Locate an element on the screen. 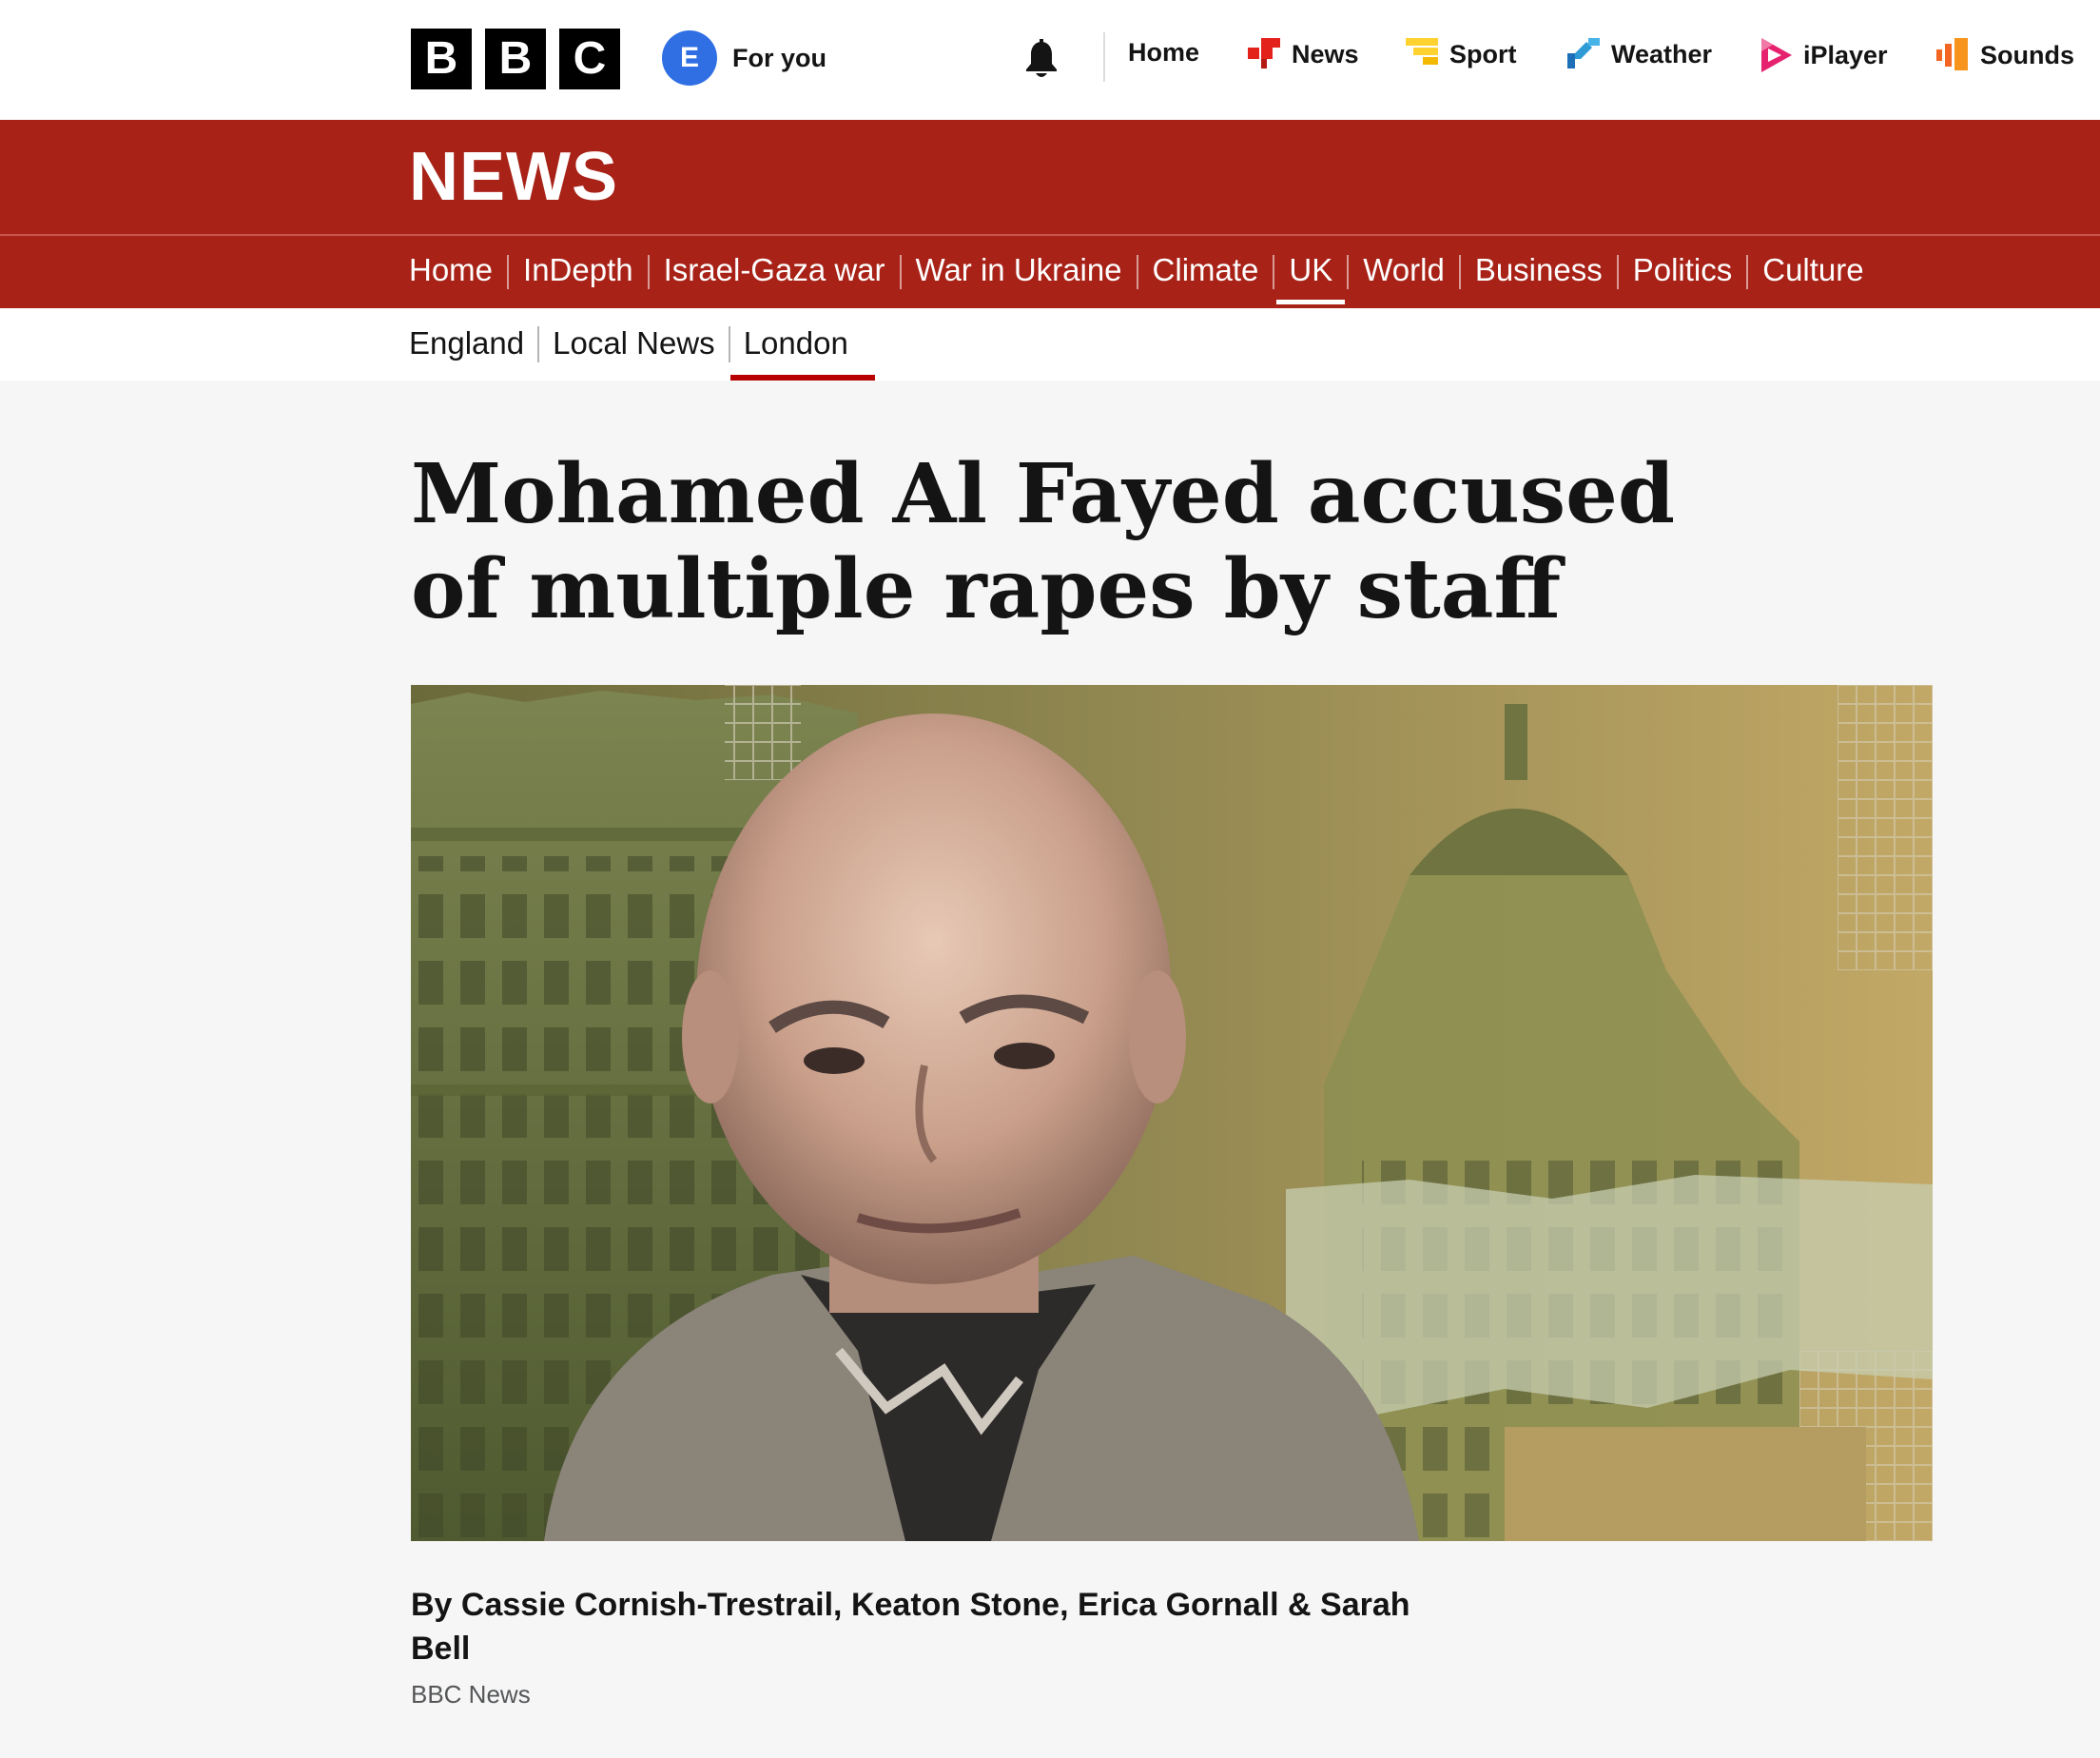 This screenshot has width=2100, height=1758. avatar: E is located at coordinates (689, 58).